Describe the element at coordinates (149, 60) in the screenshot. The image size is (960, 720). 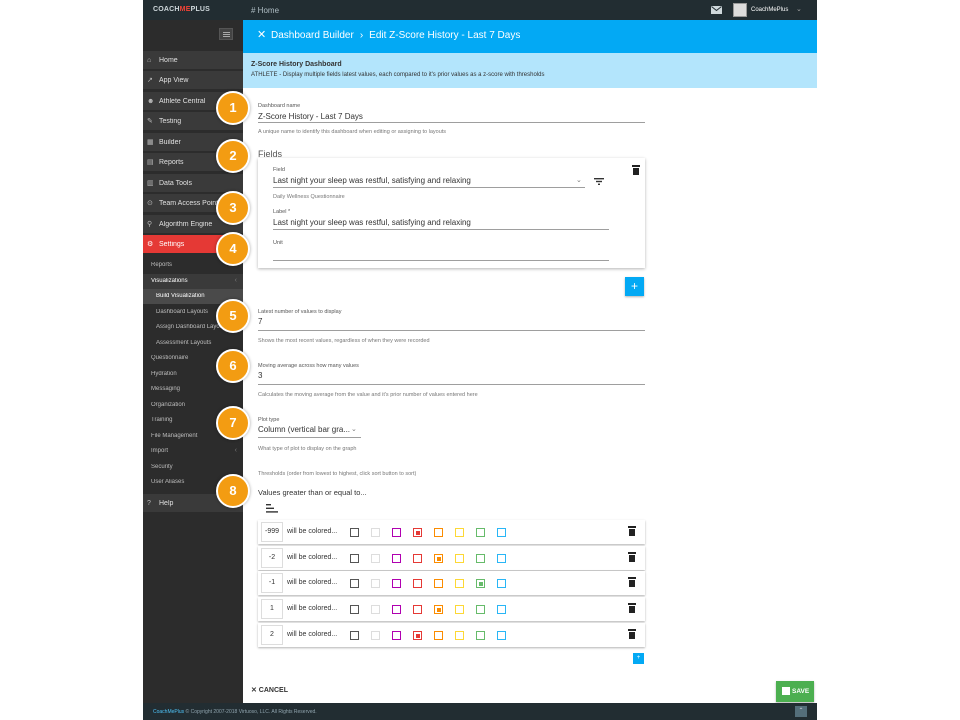
I see `home-icon: ⌂` at that location.